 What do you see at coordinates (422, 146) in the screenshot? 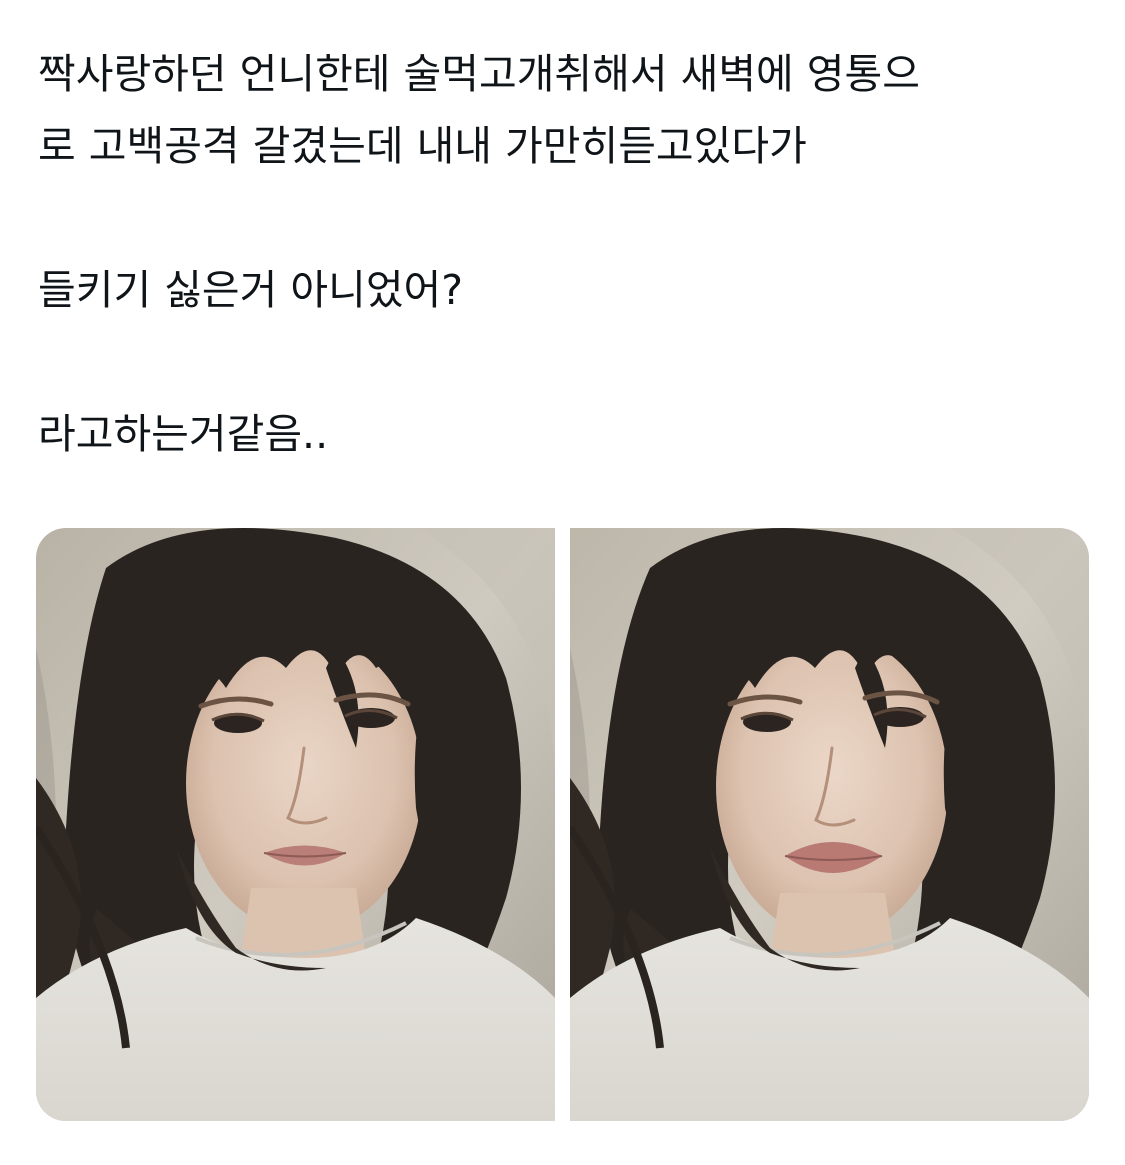
I see `tweet-text-line-2: 로 고백공격 갈겼는데 내내 가만히듣고있다가` at bounding box center [422, 146].